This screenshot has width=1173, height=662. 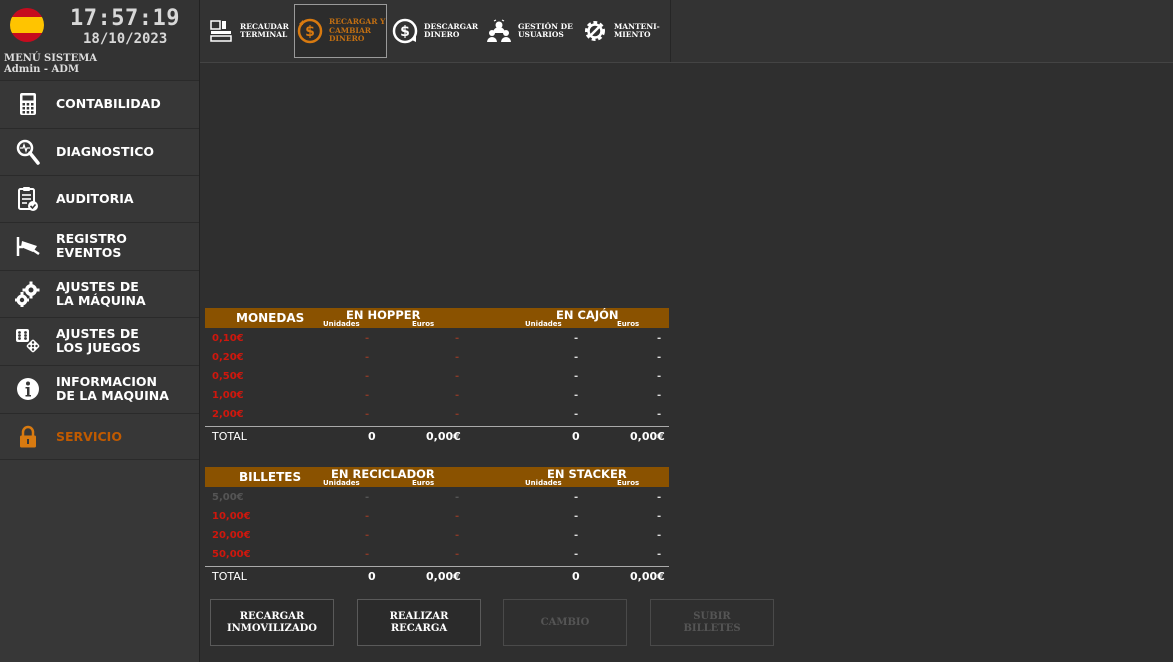 What do you see at coordinates (28, 152) in the screenshot?
I see `magnifier-icon` at bounding box center [28, 152].